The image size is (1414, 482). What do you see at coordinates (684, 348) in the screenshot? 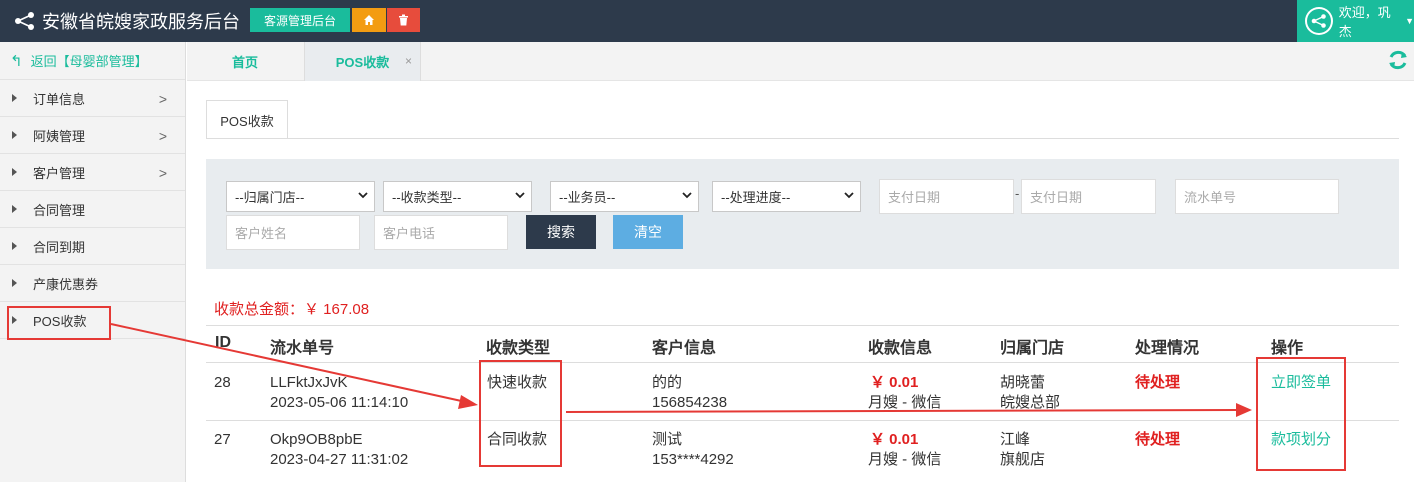
I see `col-header-customer: 客户信息` at bounding box center [684, 348].